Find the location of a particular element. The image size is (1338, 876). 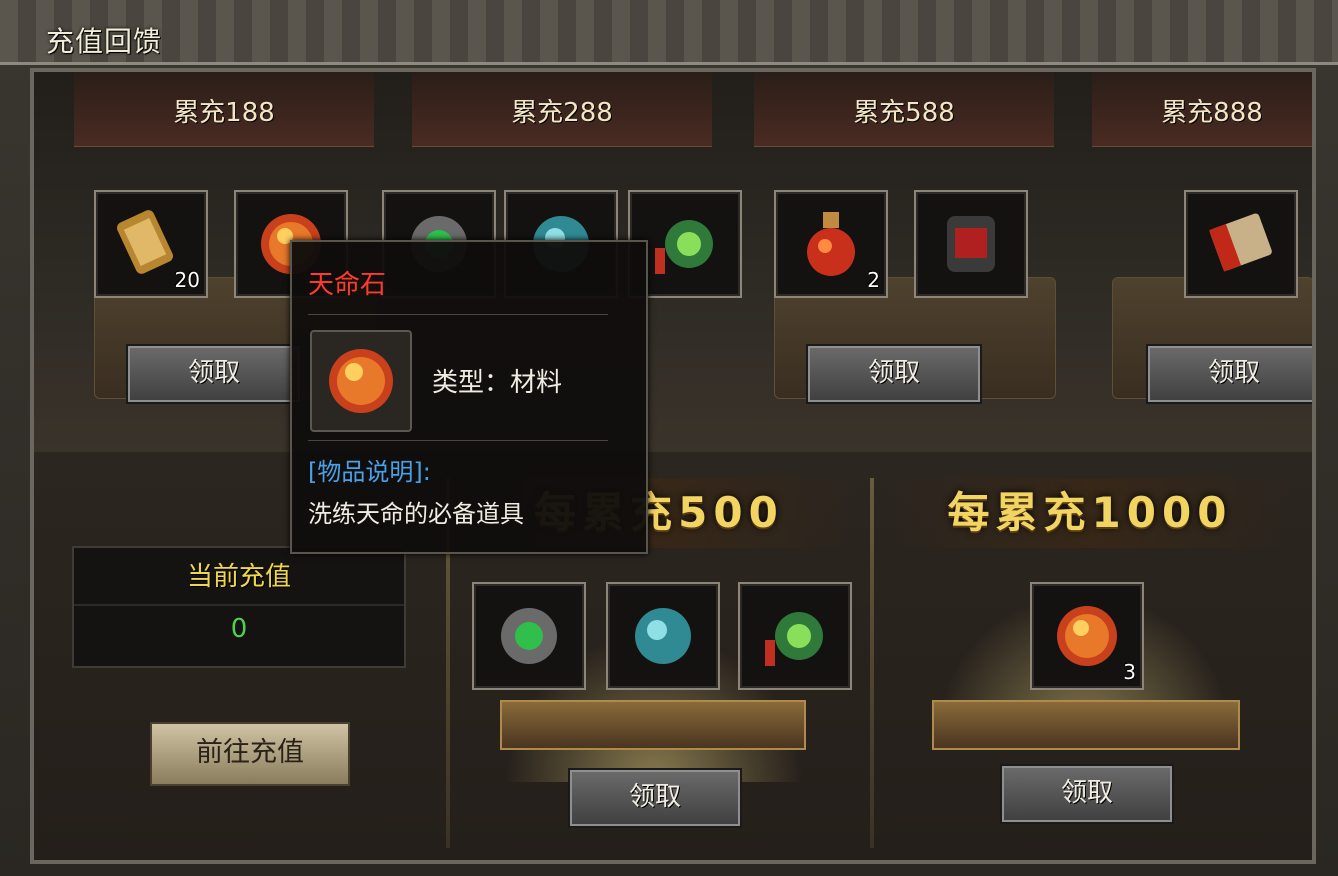

tooltip-desc-header: [物品说明]: is located at coordinates (369, 472).